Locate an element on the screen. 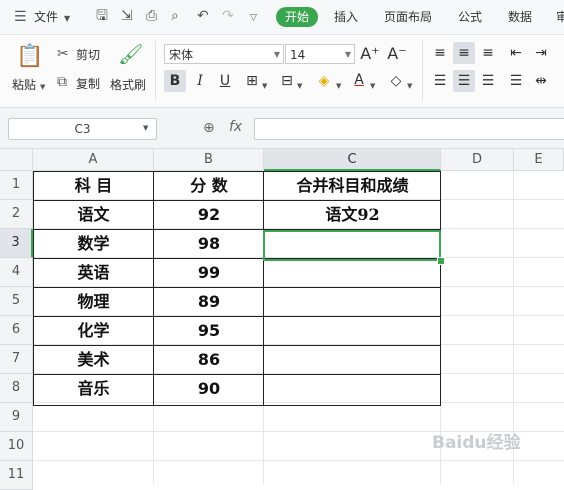  active-cell-selection is located at coordinates (352, 245).